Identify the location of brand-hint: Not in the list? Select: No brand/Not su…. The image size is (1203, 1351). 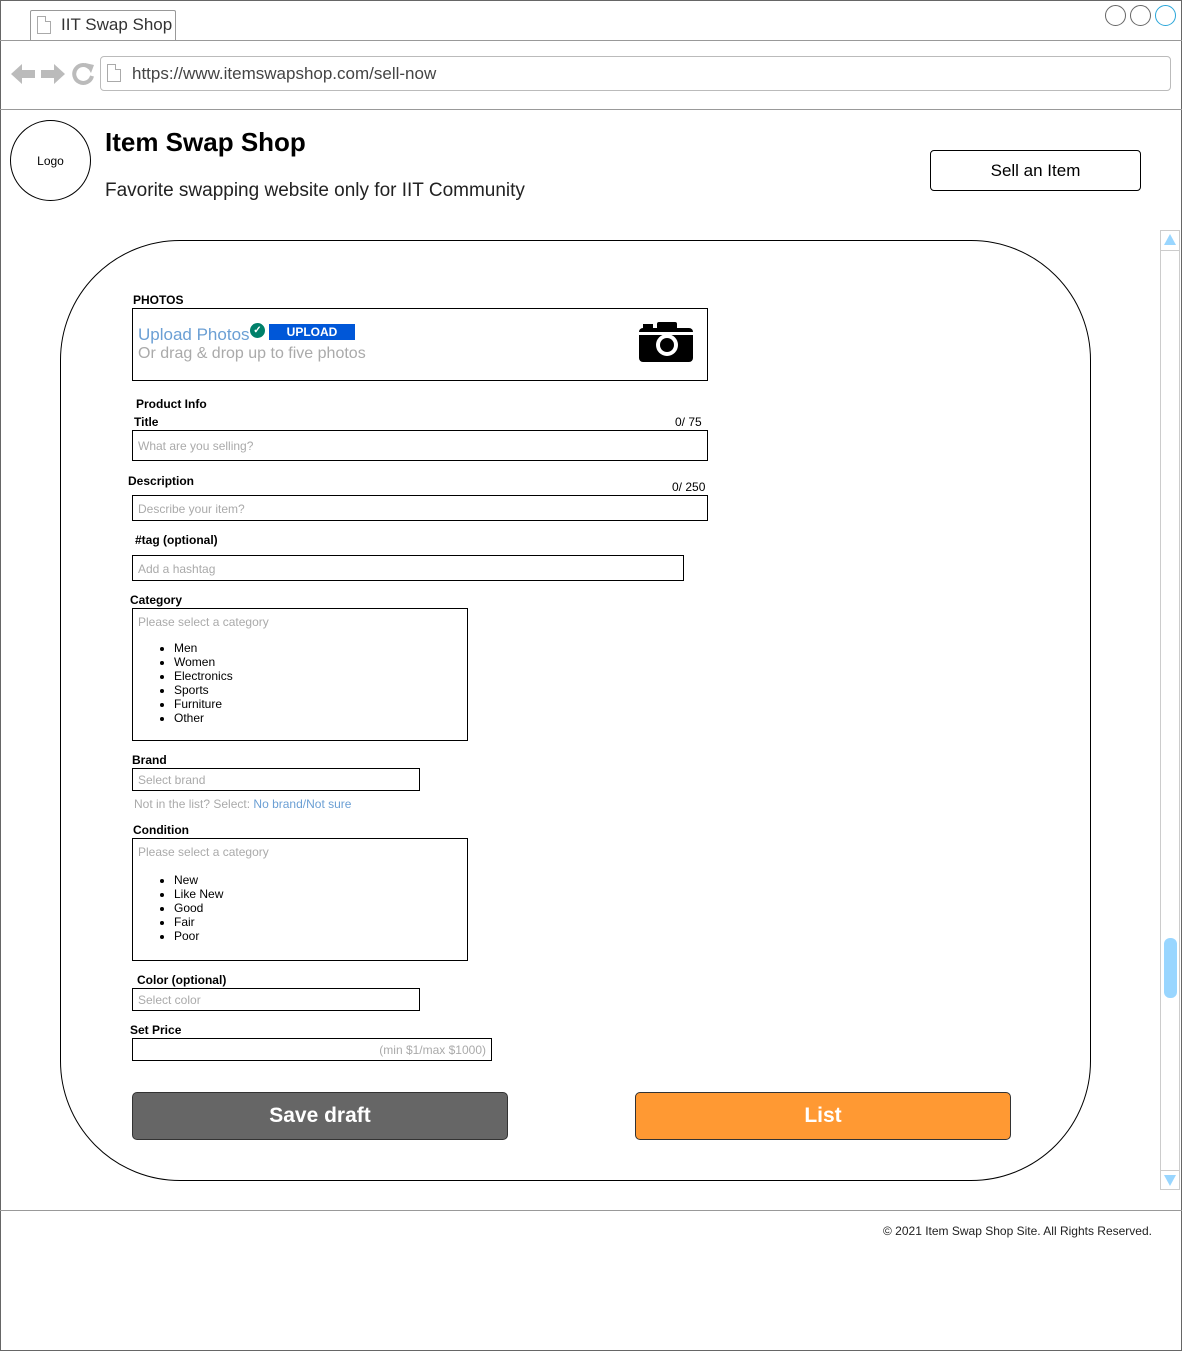
(242, 804).